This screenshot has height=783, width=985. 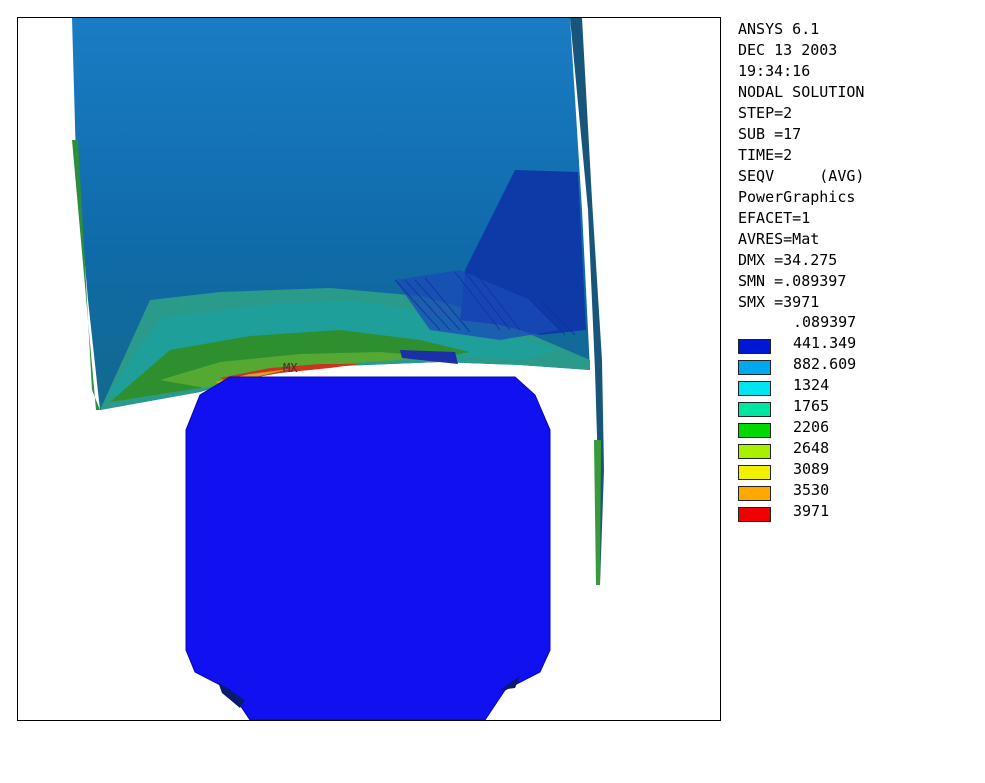 I want to click on legend-value: 3971, so click(x=811, y=511).